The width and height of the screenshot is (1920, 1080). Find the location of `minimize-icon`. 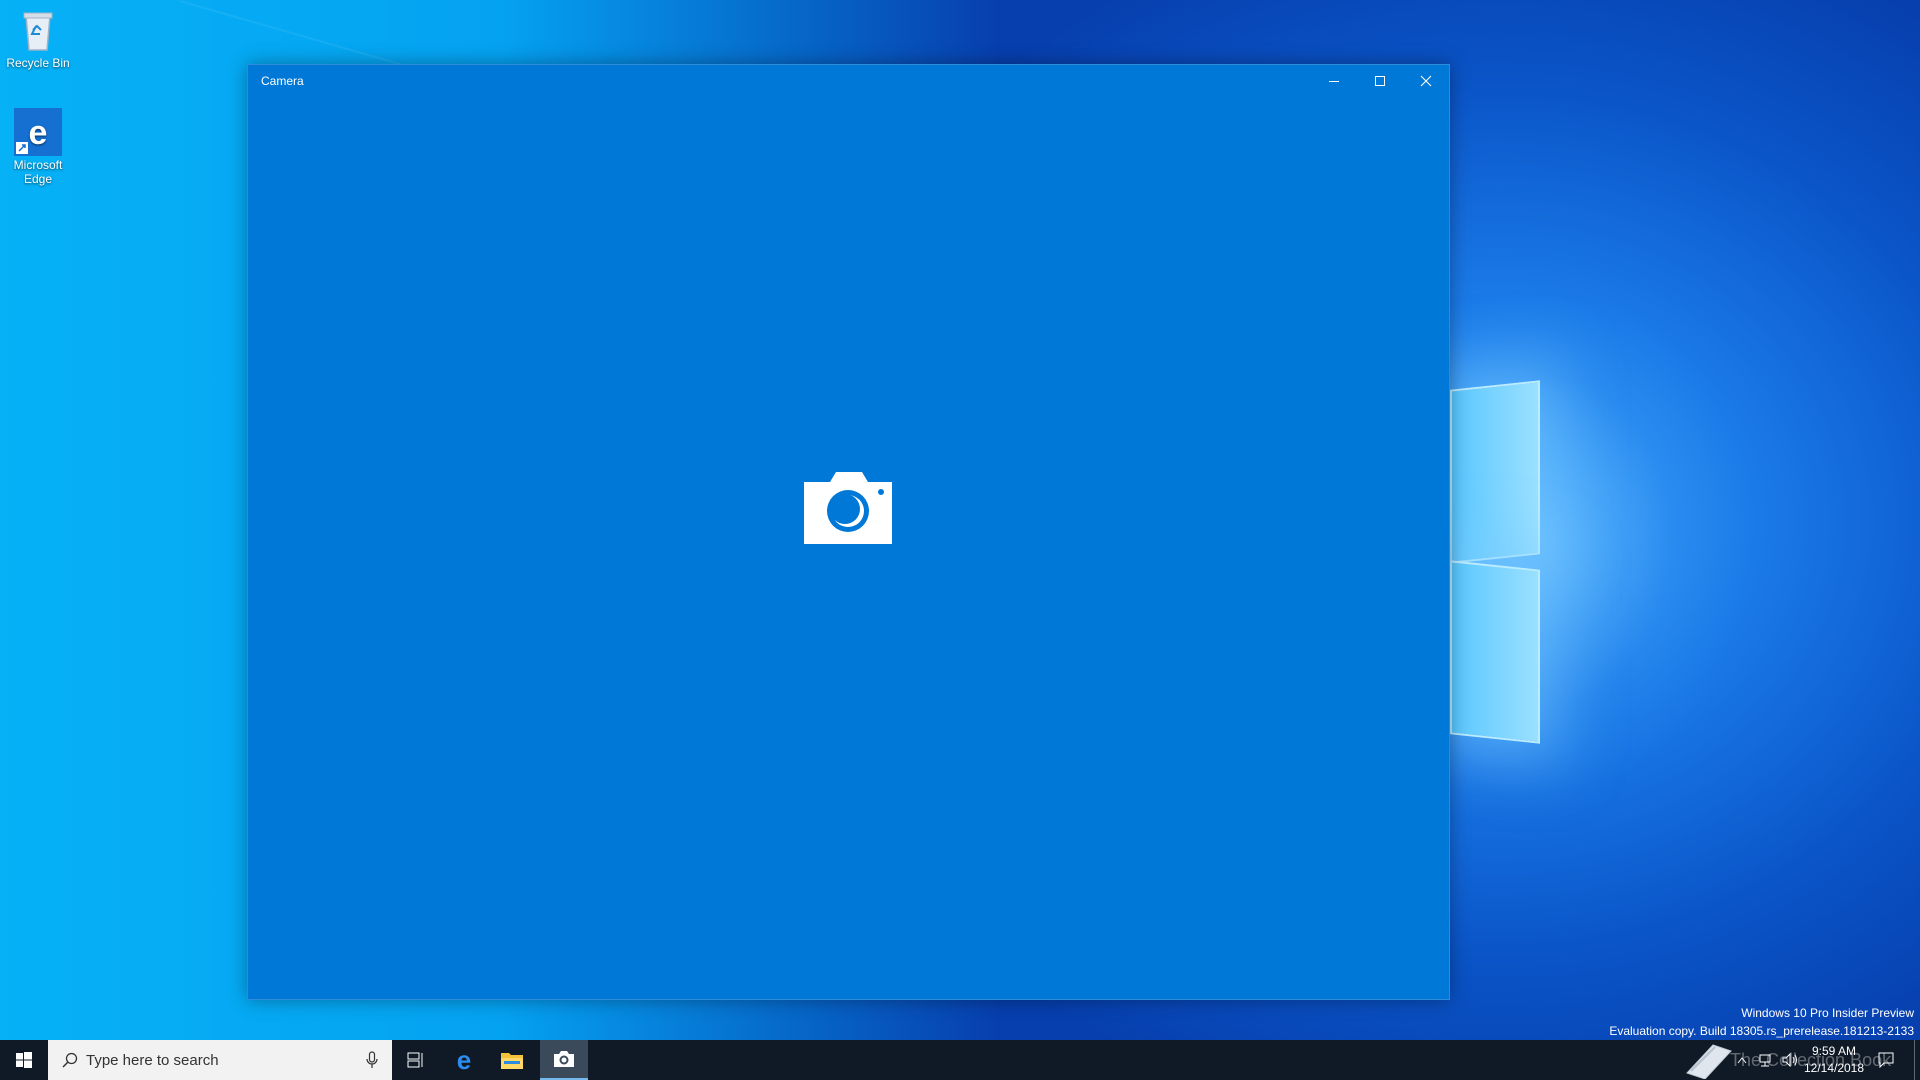

minimize-icon is located at coordinates (1334, 81).